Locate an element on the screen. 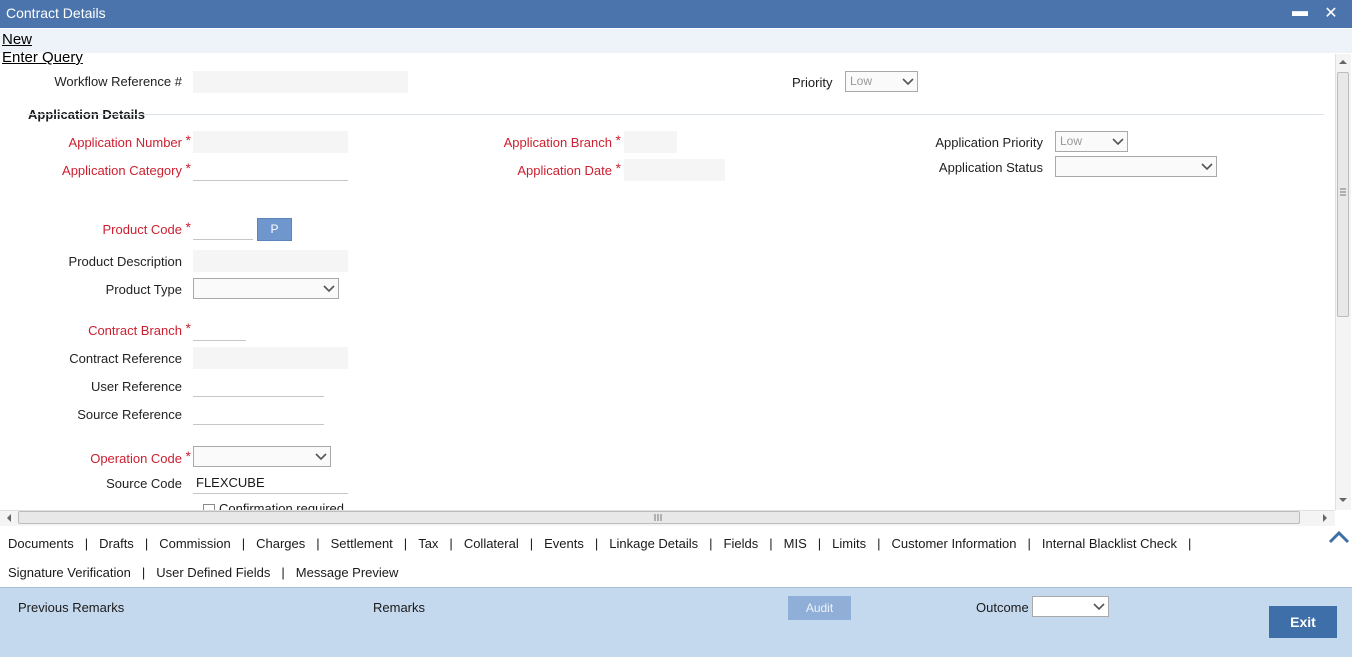  tab-signature-verification: Signature Verification is located at coordinates (69, 572).